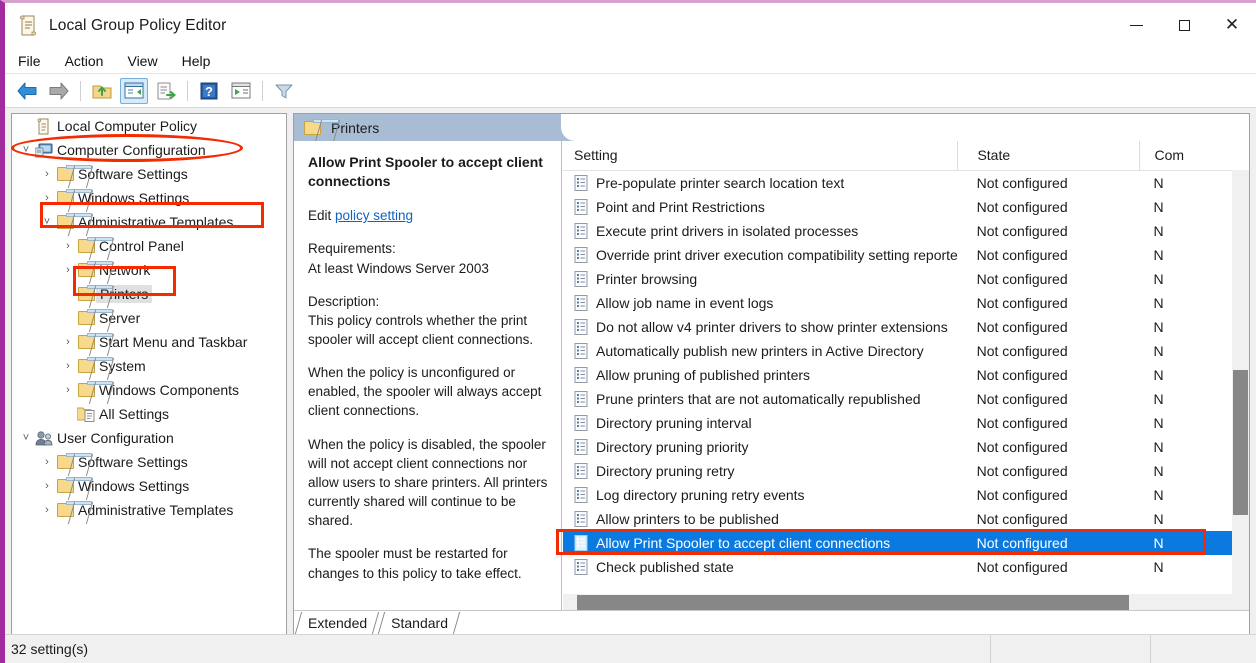 This screenshot has width=1256, height=663. Describe the element at coordinates (196, 61) in the screenshot. I see `menu-help: Help` at that location.